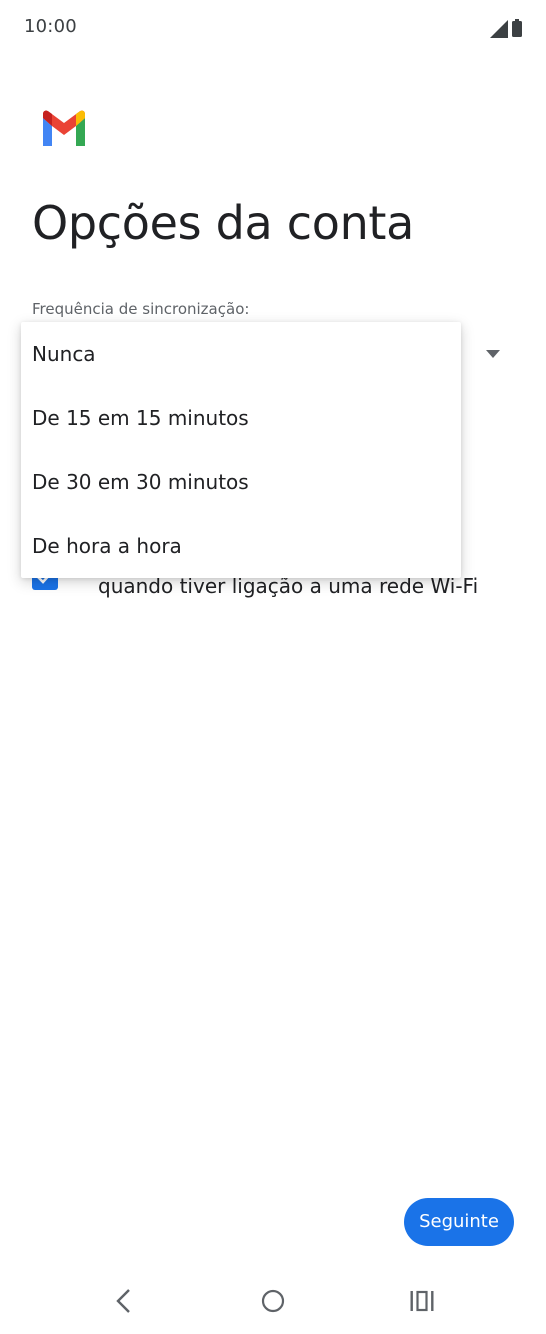  Describe the element at coordinates (517, 28) in the screenshot. I see `battery-icon` at that location.